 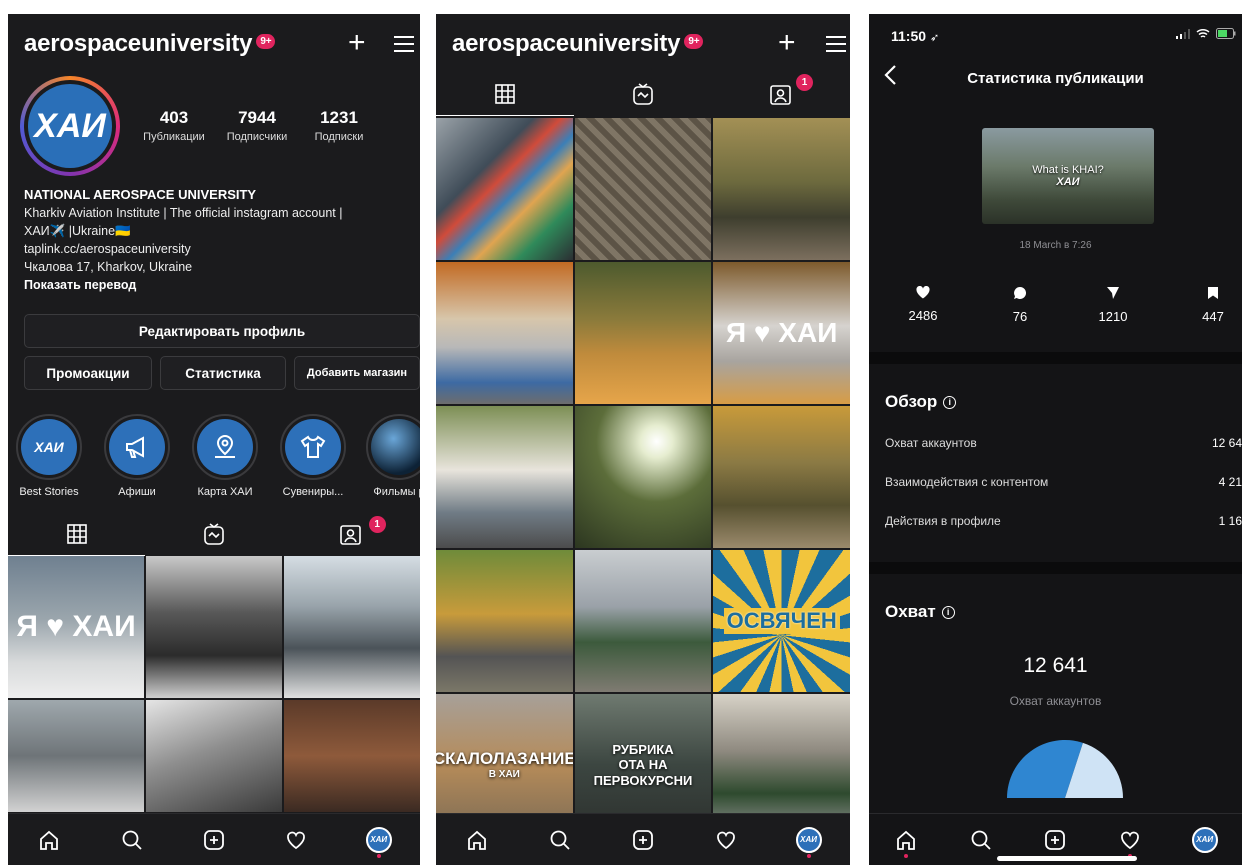 What do you see at coordinates (1055, 701) in the screenshot?
I see `reach-label: Охват аккаунтов` at bounding box center [1055, 701].